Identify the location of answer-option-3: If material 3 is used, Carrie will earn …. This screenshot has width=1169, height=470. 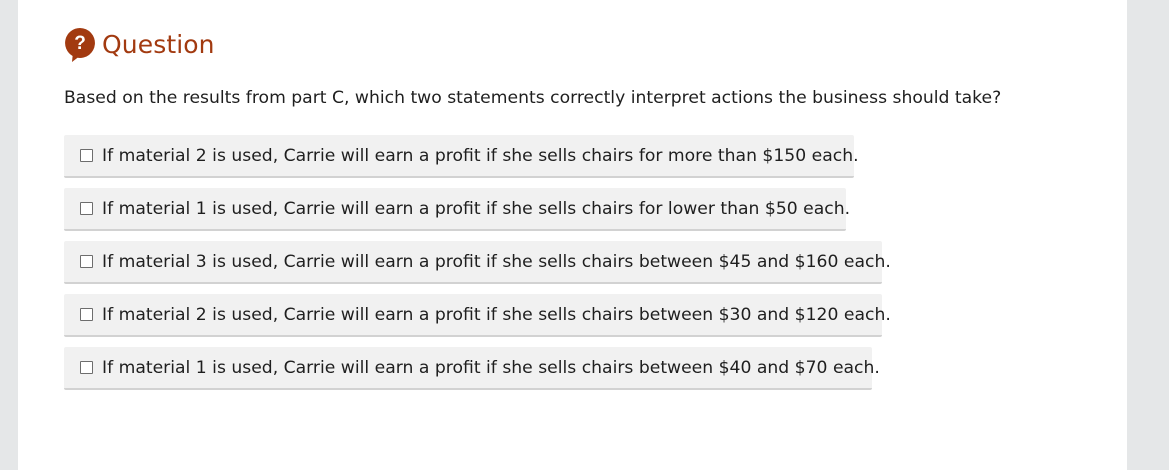
(477, 262).